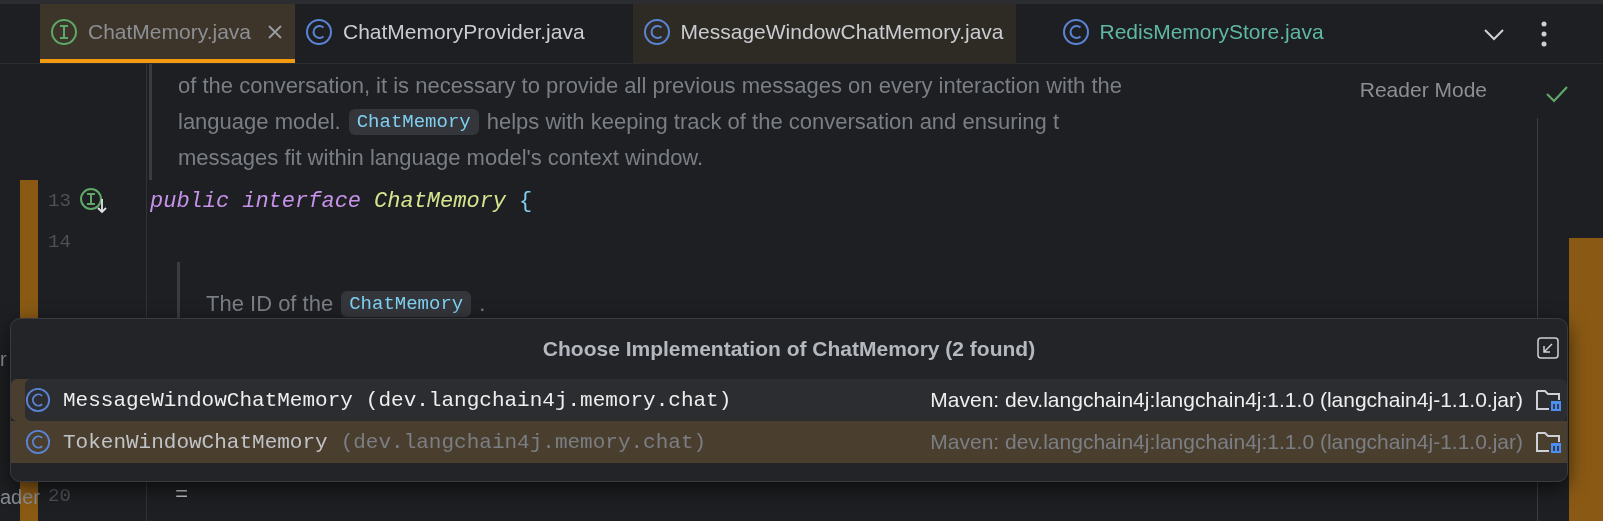 This screenshot has width=1603, height=521. What do you see at coordinates (842, 31) in the screenshot?
I see `tab-label: MessageWindowChatMemory.java` at bounding box center [842, 31].